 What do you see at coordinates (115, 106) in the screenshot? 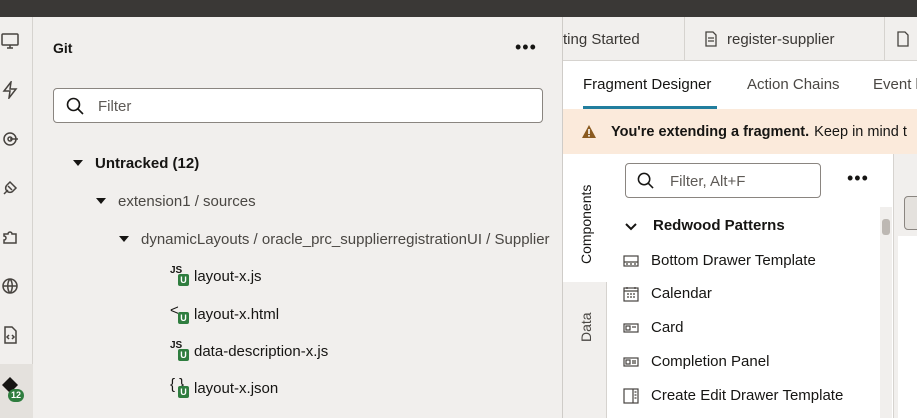
I see `git-filter-placeholder: Filter` at bounding box center [115, 106].